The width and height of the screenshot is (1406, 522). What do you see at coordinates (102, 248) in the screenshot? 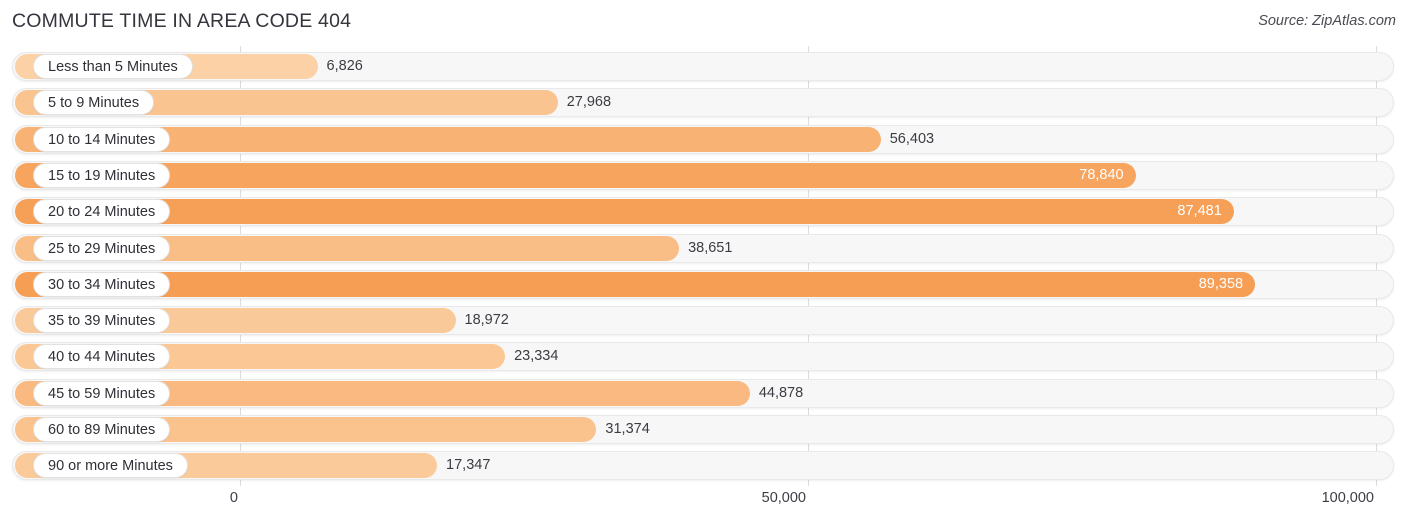
I see `category-label-pill: 25 to 29 Minutes` at bounding box center [102, 248].